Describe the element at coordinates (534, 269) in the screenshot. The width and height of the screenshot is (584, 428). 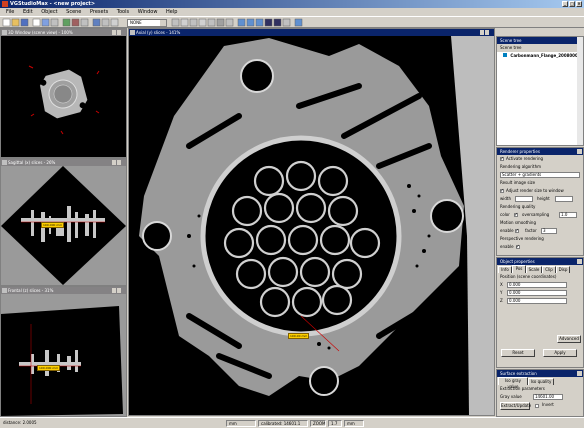
I see `tab-scale: Scale` at that location.